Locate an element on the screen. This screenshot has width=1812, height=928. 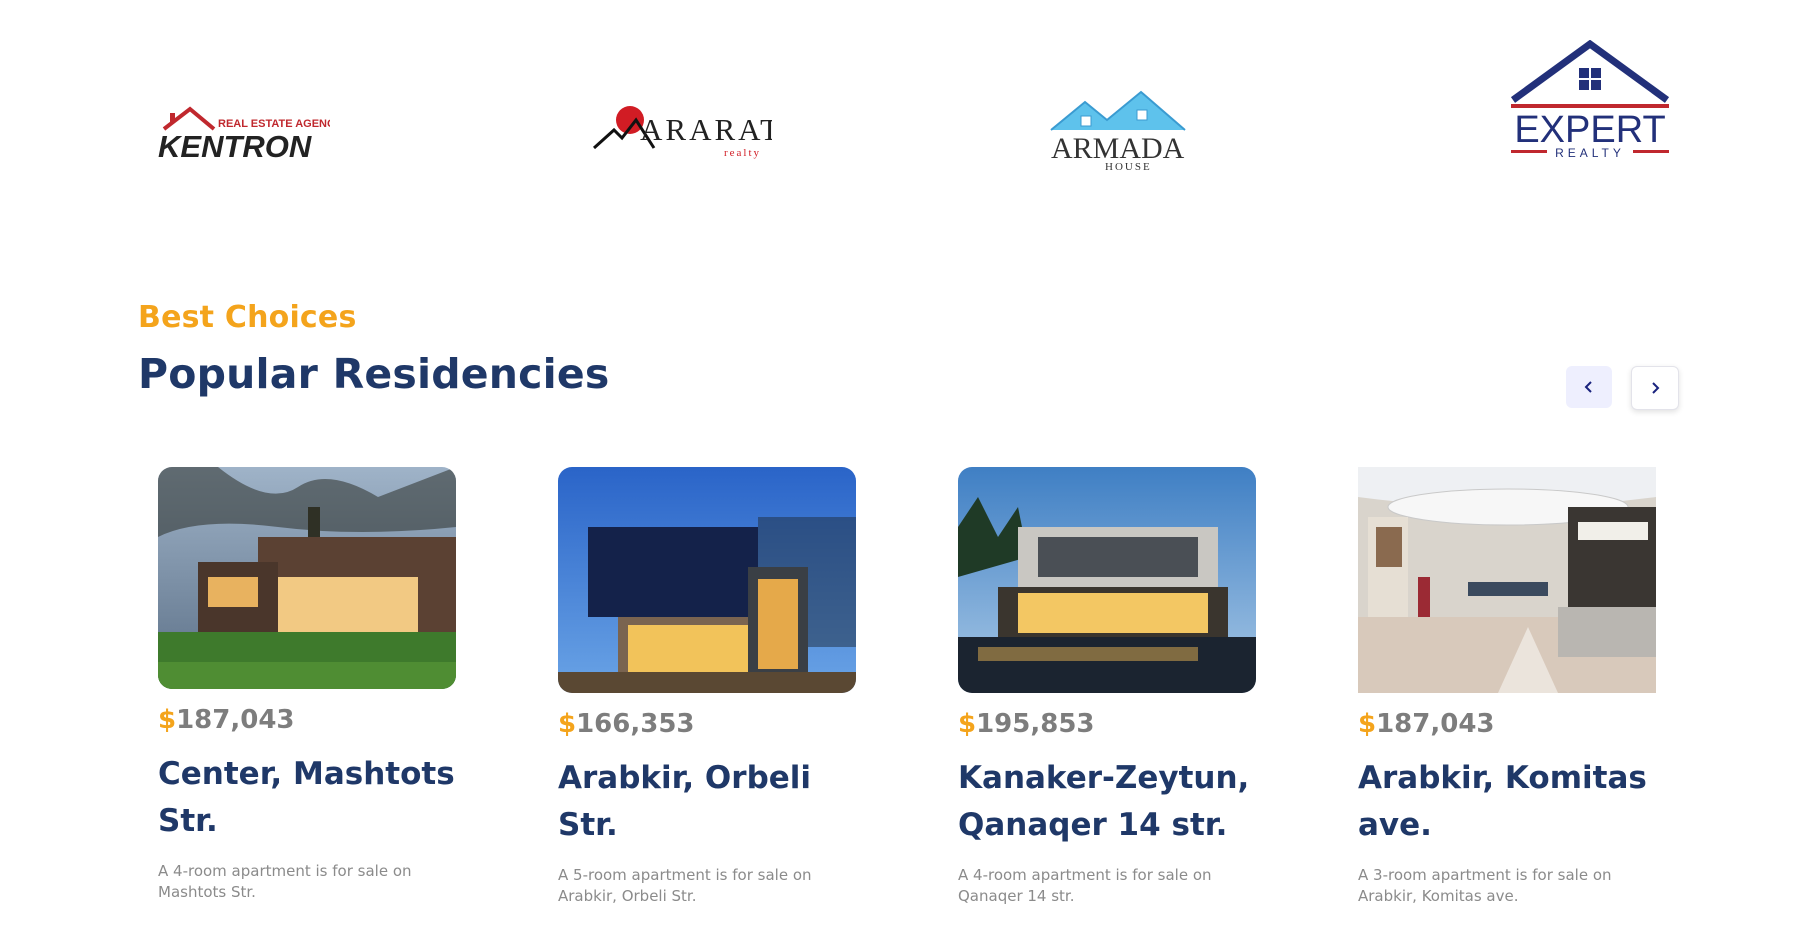
expert-name: EXPERT is located at coordinates (1589, 130).